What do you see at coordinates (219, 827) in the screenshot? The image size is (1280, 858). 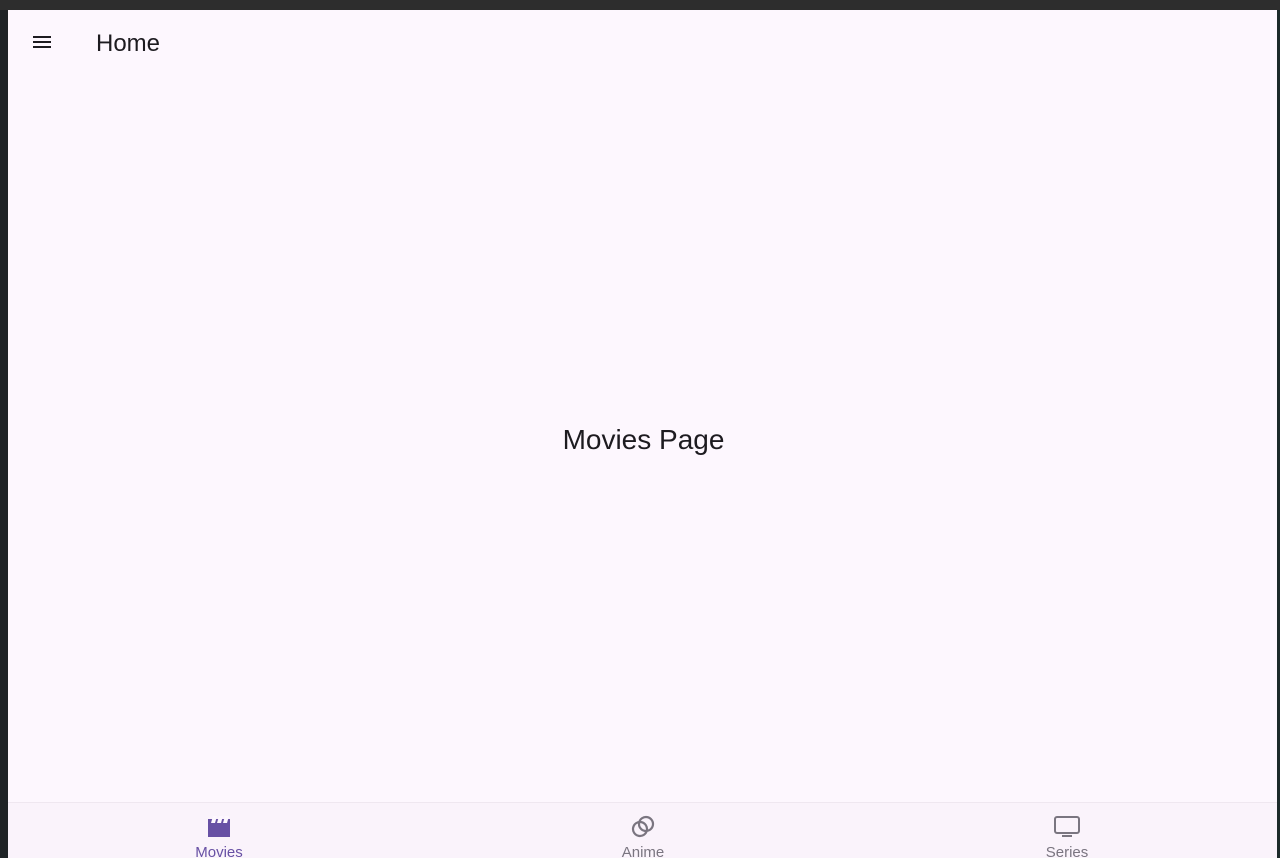 I see `movie-clapper-icon` at bounding box center [219, 827].